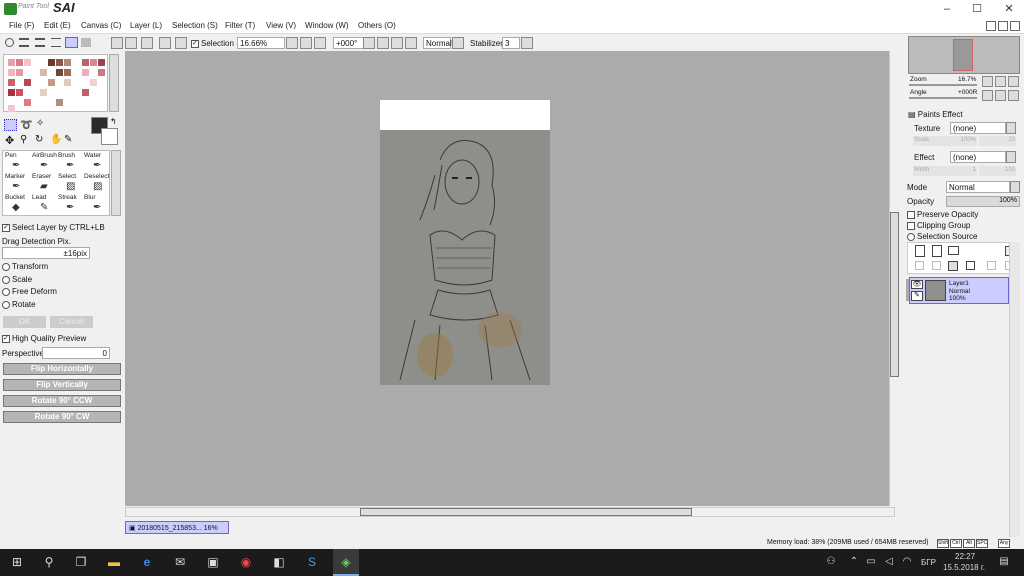 This screenshot has width=1024, height=576. Describe the element at coordinates (917, 296) in the screenshot. I see `brush-lock-icon: ✎` at that location.